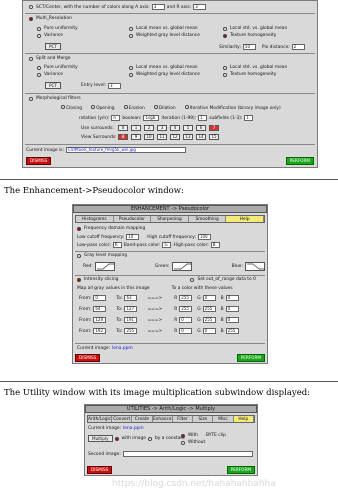 This screenshot has height=504, width=338. Describe the element at coordinates (188, 128) in the screenshot. I see `surround-button: 5` at that location.